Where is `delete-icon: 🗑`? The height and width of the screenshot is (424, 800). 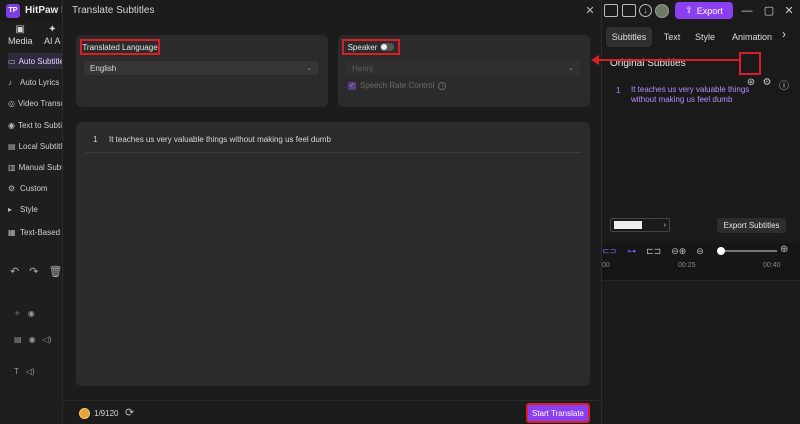 delete-icon: 🗑 is located at coordinates (55, 271).